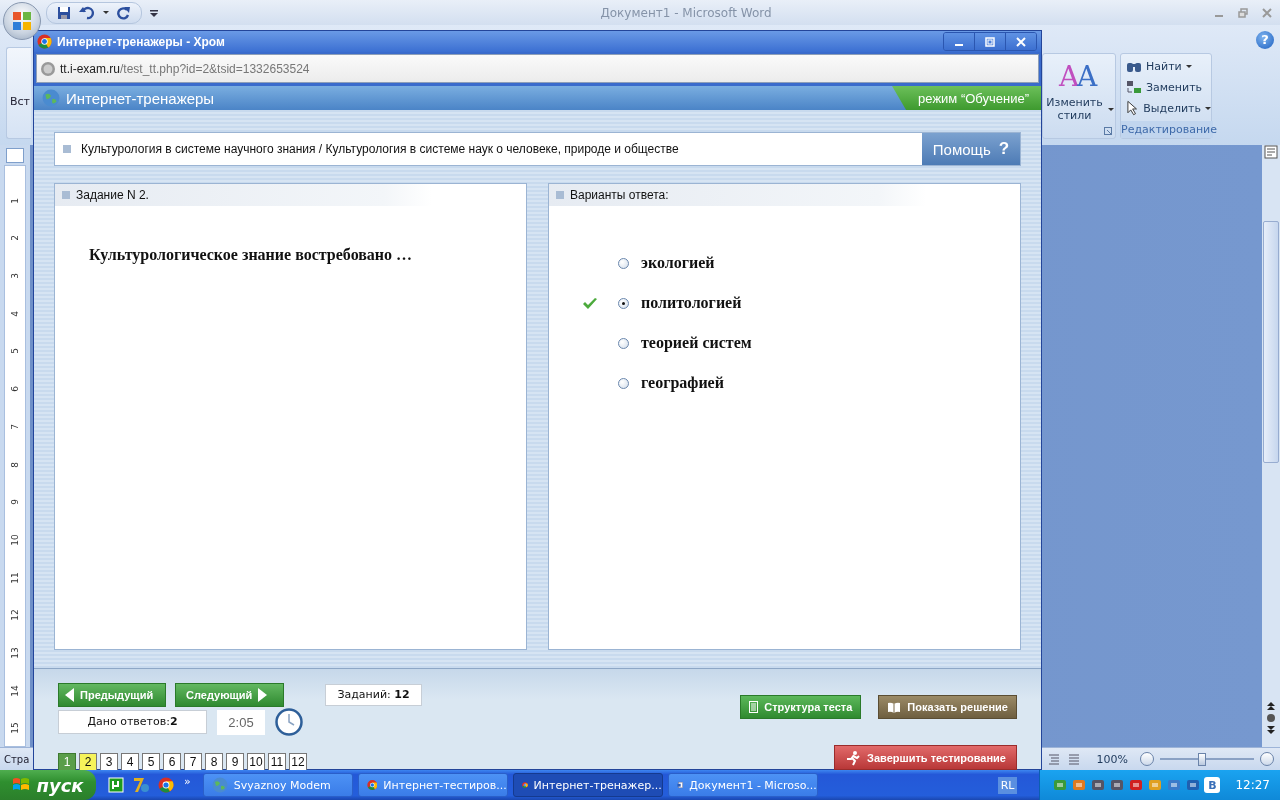  What do you see at coordinates (235, 762) in the screenshot?
I see `page-number: 9` at bounding box center [235, 762].